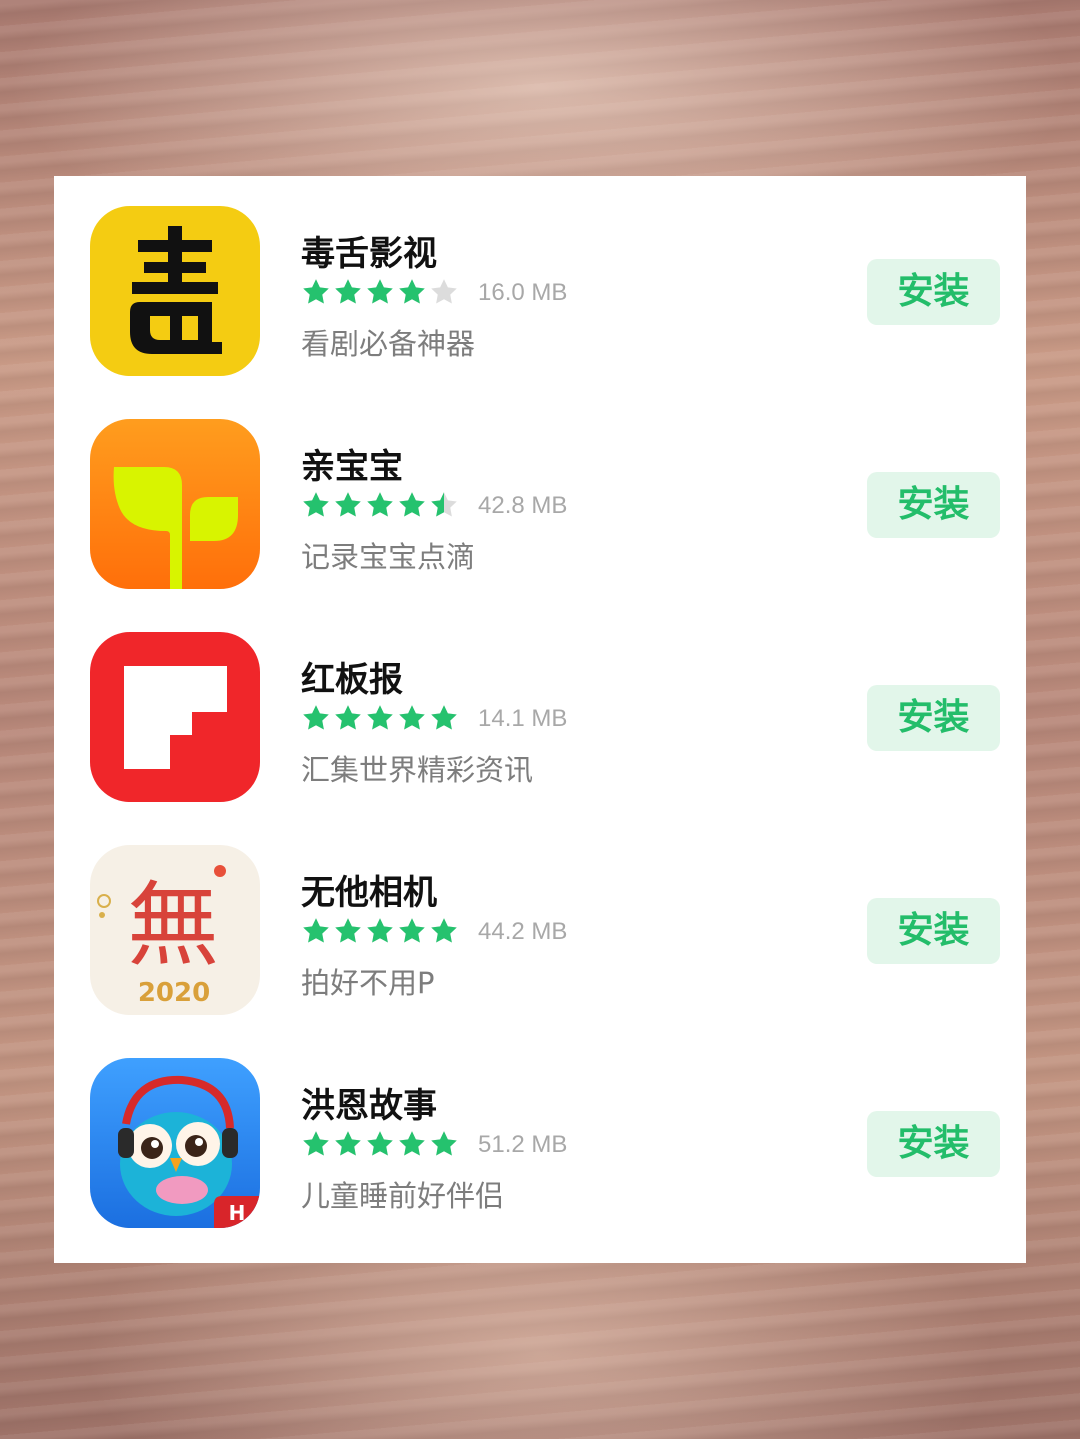  Describe the element at coordinates (369, 893) in the screenshot. I see `app-name: 无他相机` at that location.